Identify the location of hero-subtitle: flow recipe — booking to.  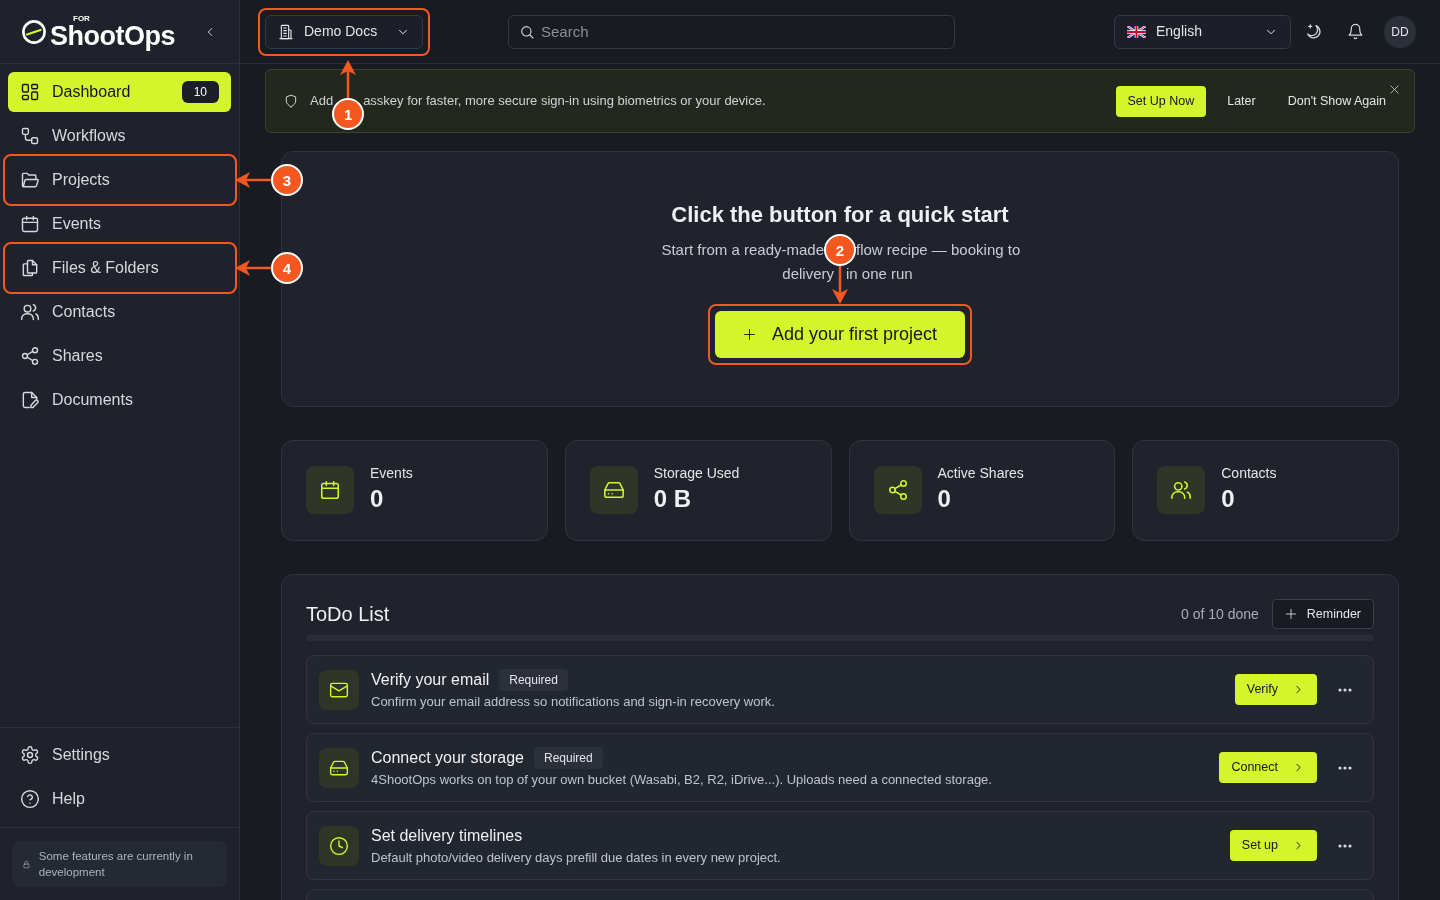
(938, 250).